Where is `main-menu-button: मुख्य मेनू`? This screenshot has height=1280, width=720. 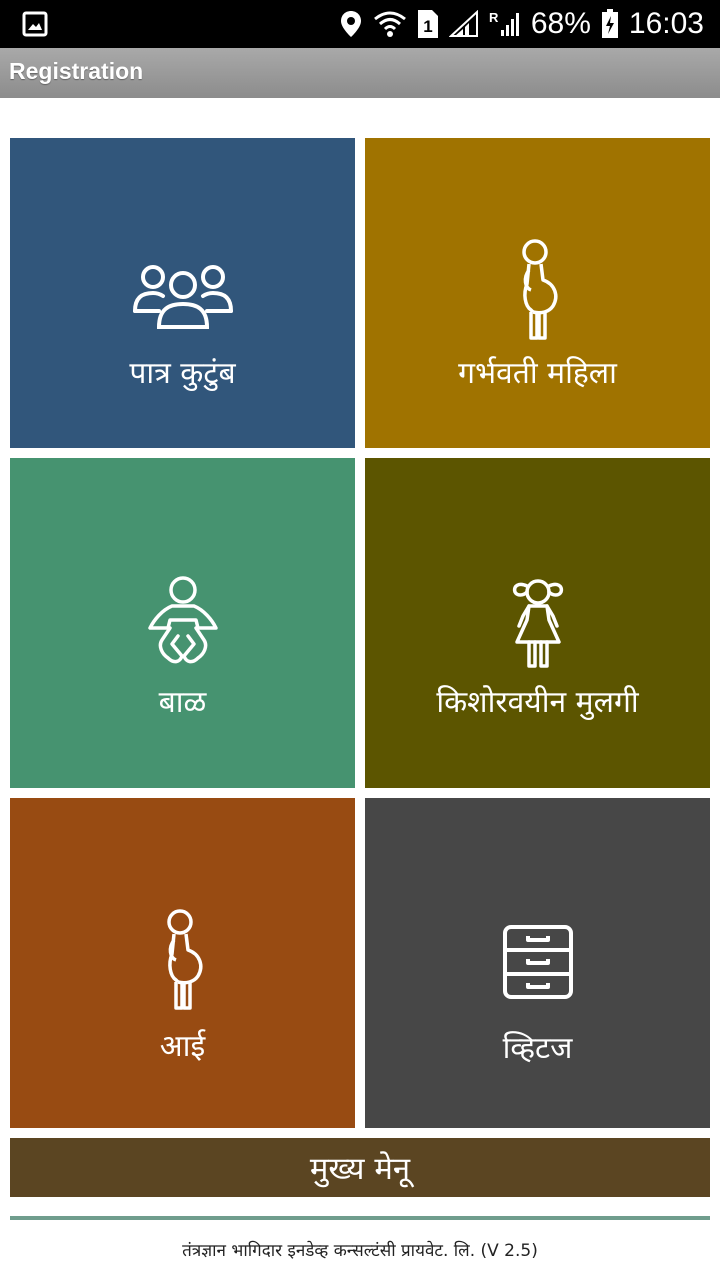
main-menu-button: मुख्य मेनू is located at coordinates (360, 1167).